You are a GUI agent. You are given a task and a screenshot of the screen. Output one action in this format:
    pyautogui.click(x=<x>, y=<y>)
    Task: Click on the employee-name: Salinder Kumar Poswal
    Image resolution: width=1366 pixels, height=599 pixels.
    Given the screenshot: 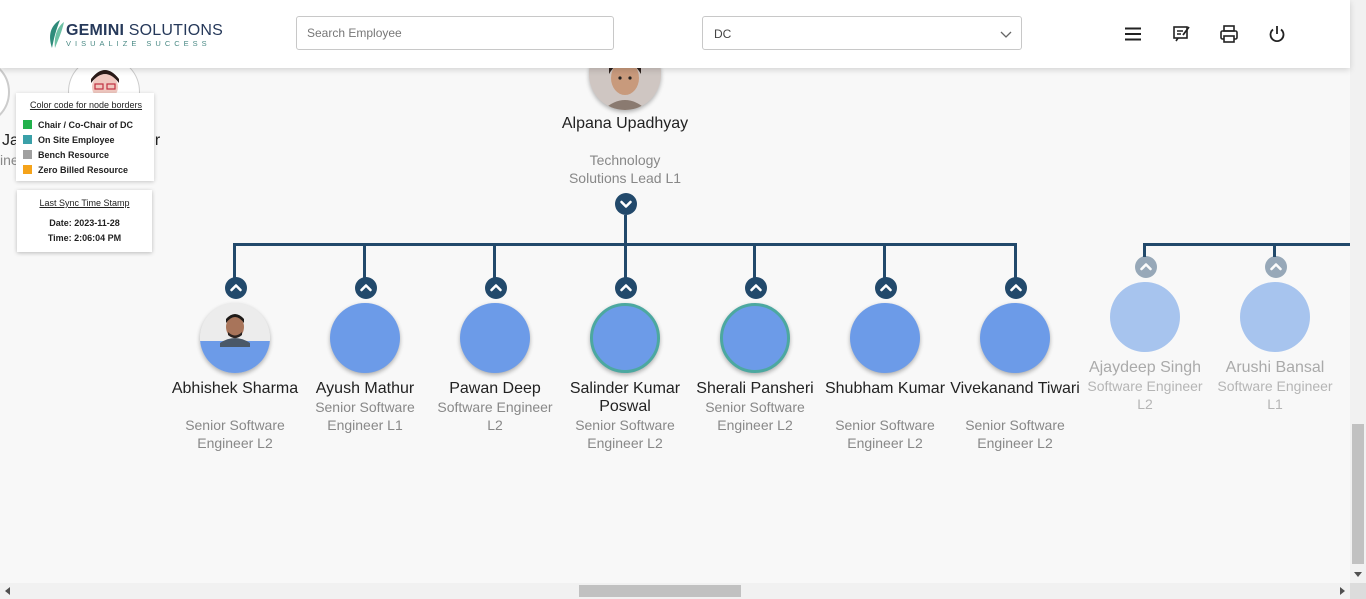 What is the action you would take?
    pyautogui.click(x=625, y=397)
    